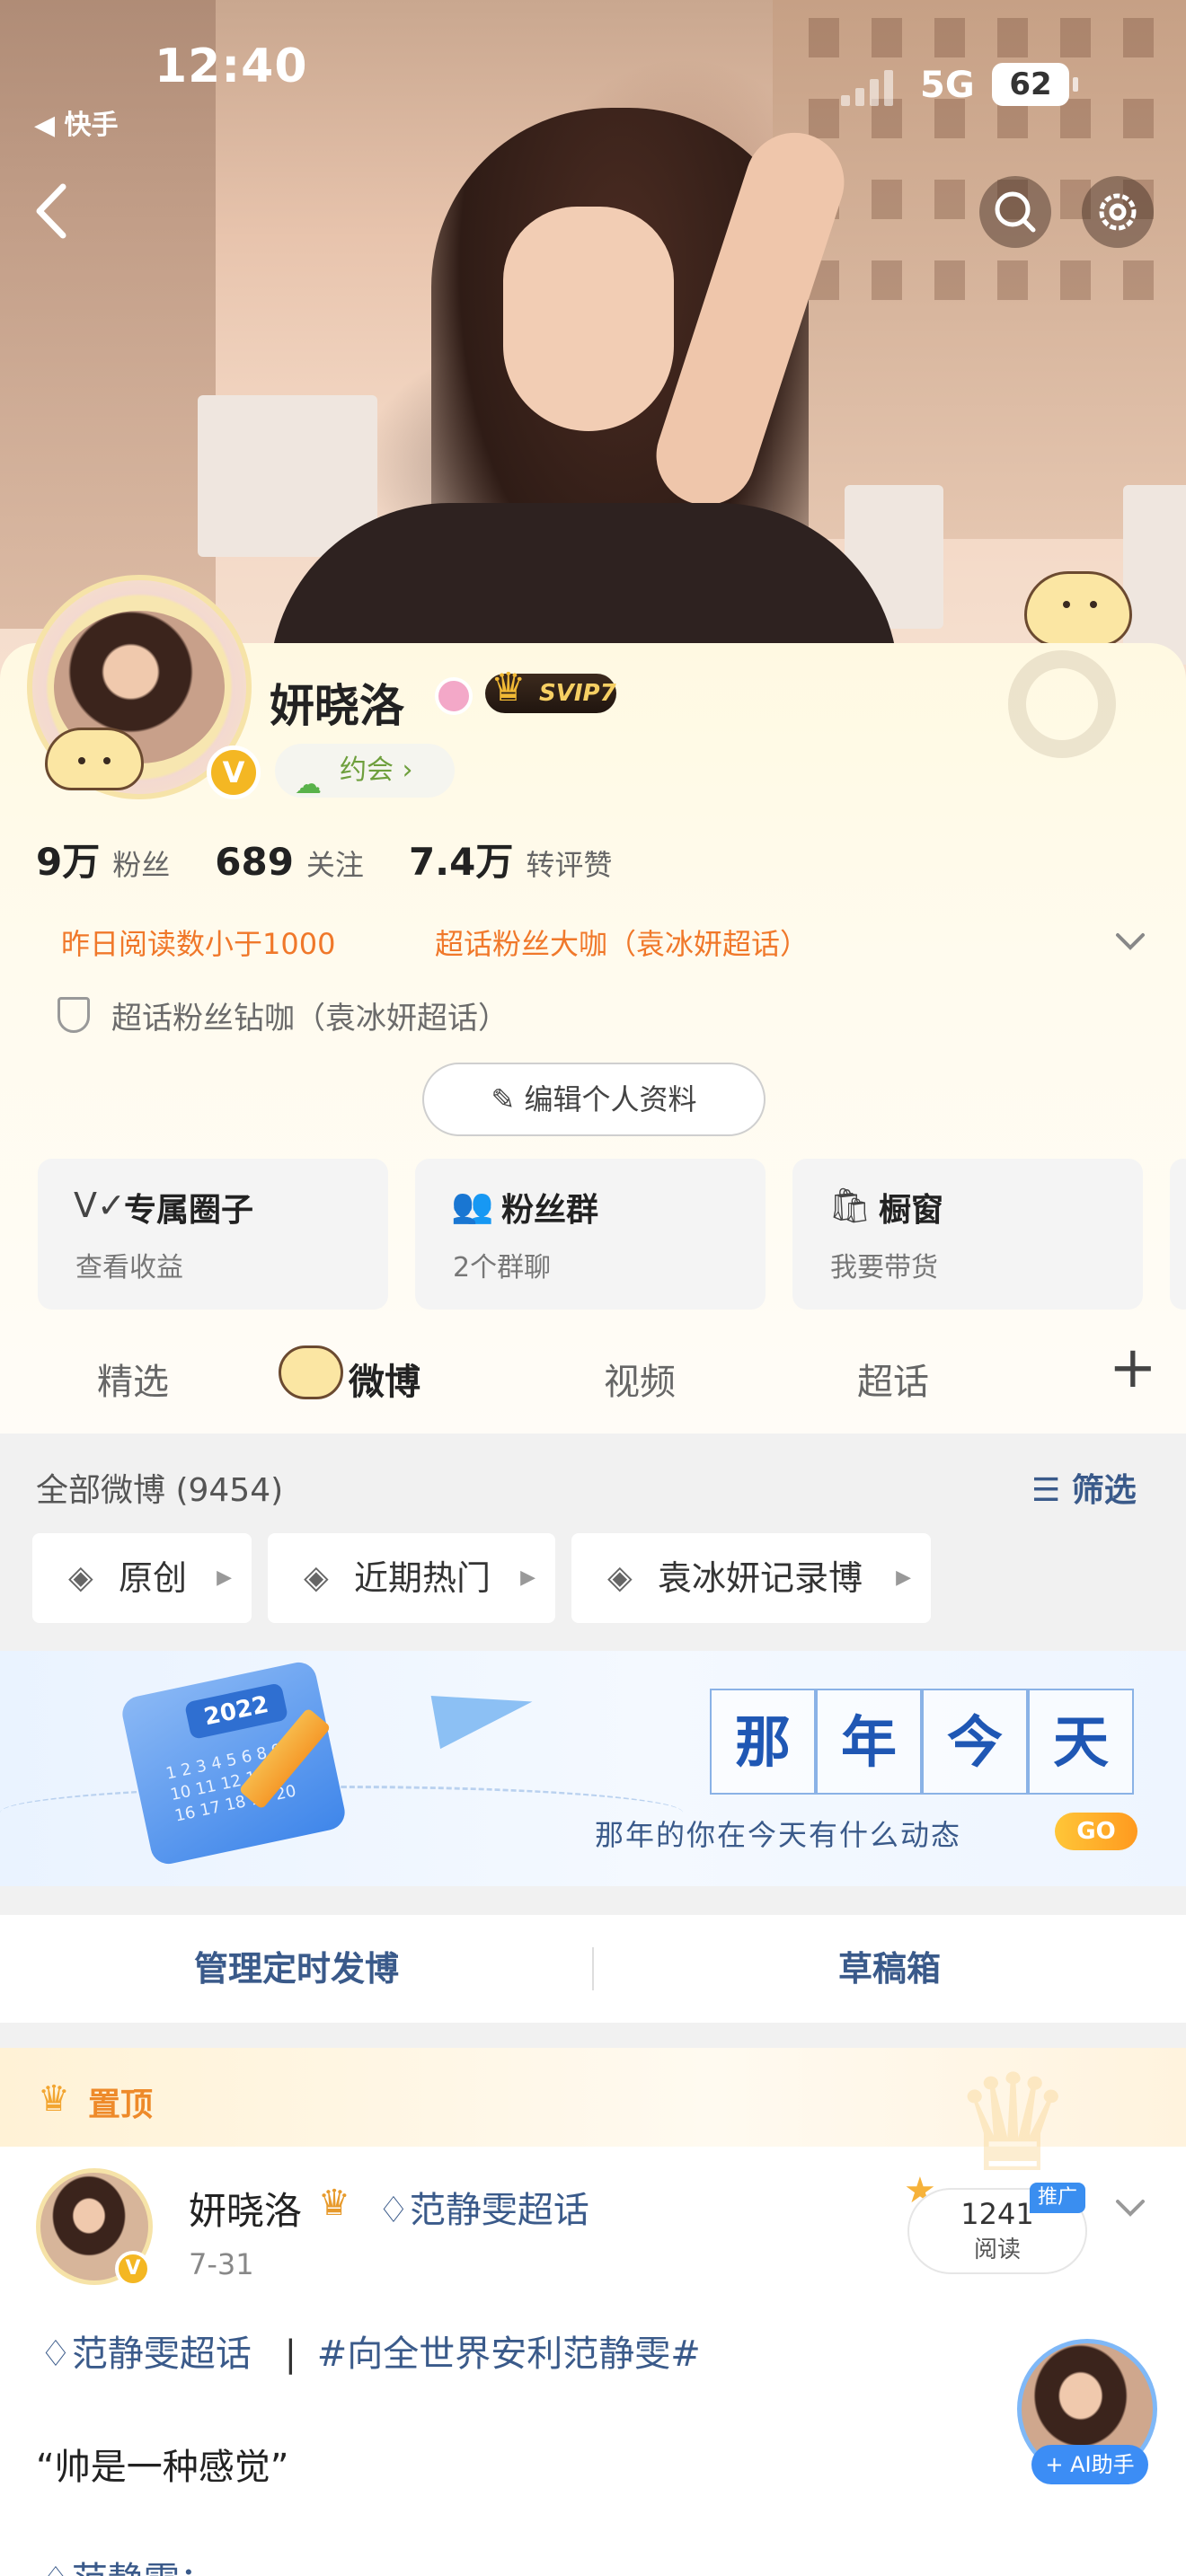 The height and width of the screenshot is (2576, 1186). What do you see at coordinates (472, 1205) in the screenshot?
I see `group-icon: 👥` at bounding box center [472, 1205].